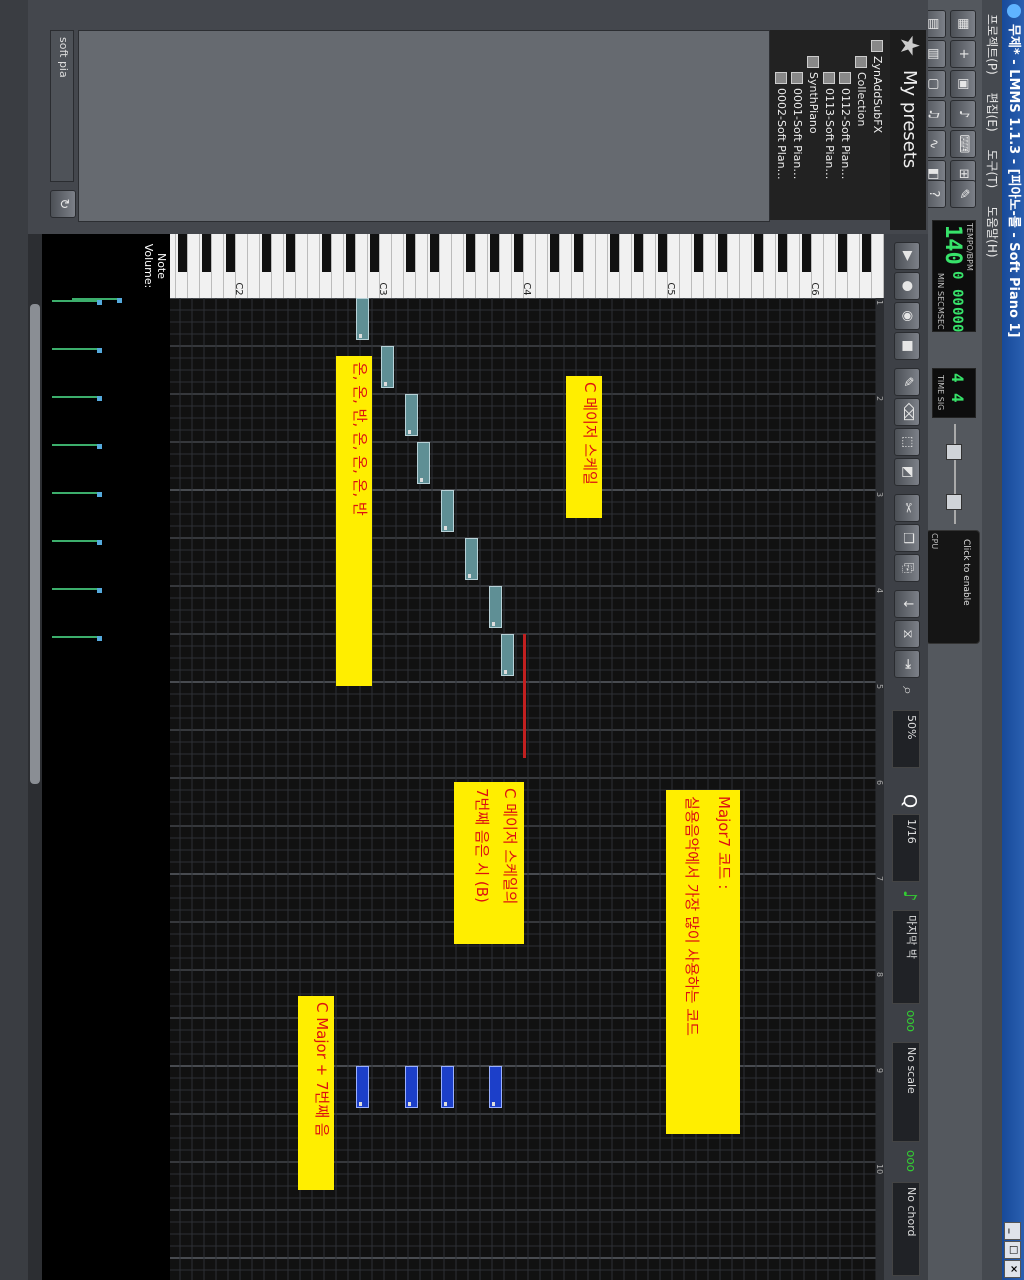 The width and height of the screenshot is (1024, 1280). What do you see at coordinates (907, 634) in the screenshot?
I see `quantize-icon: ⧖` at bounding box center [907, 634].